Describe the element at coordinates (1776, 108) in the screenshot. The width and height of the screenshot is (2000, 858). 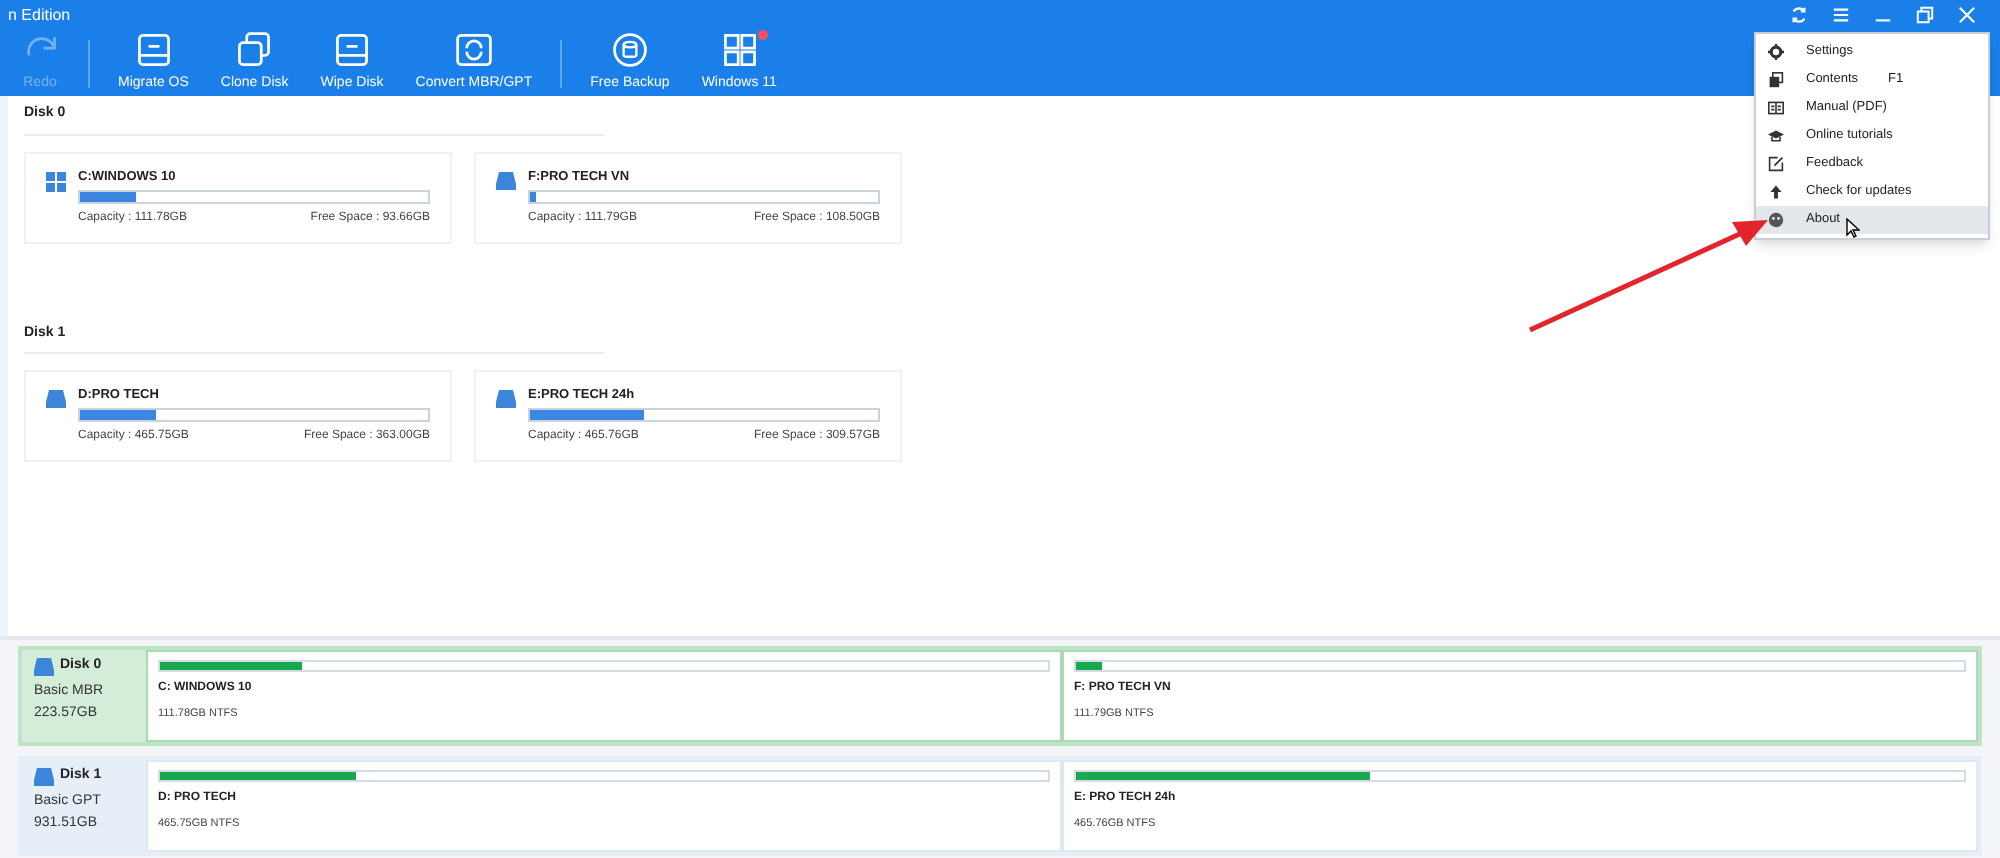
I see `book-icon` at that location.